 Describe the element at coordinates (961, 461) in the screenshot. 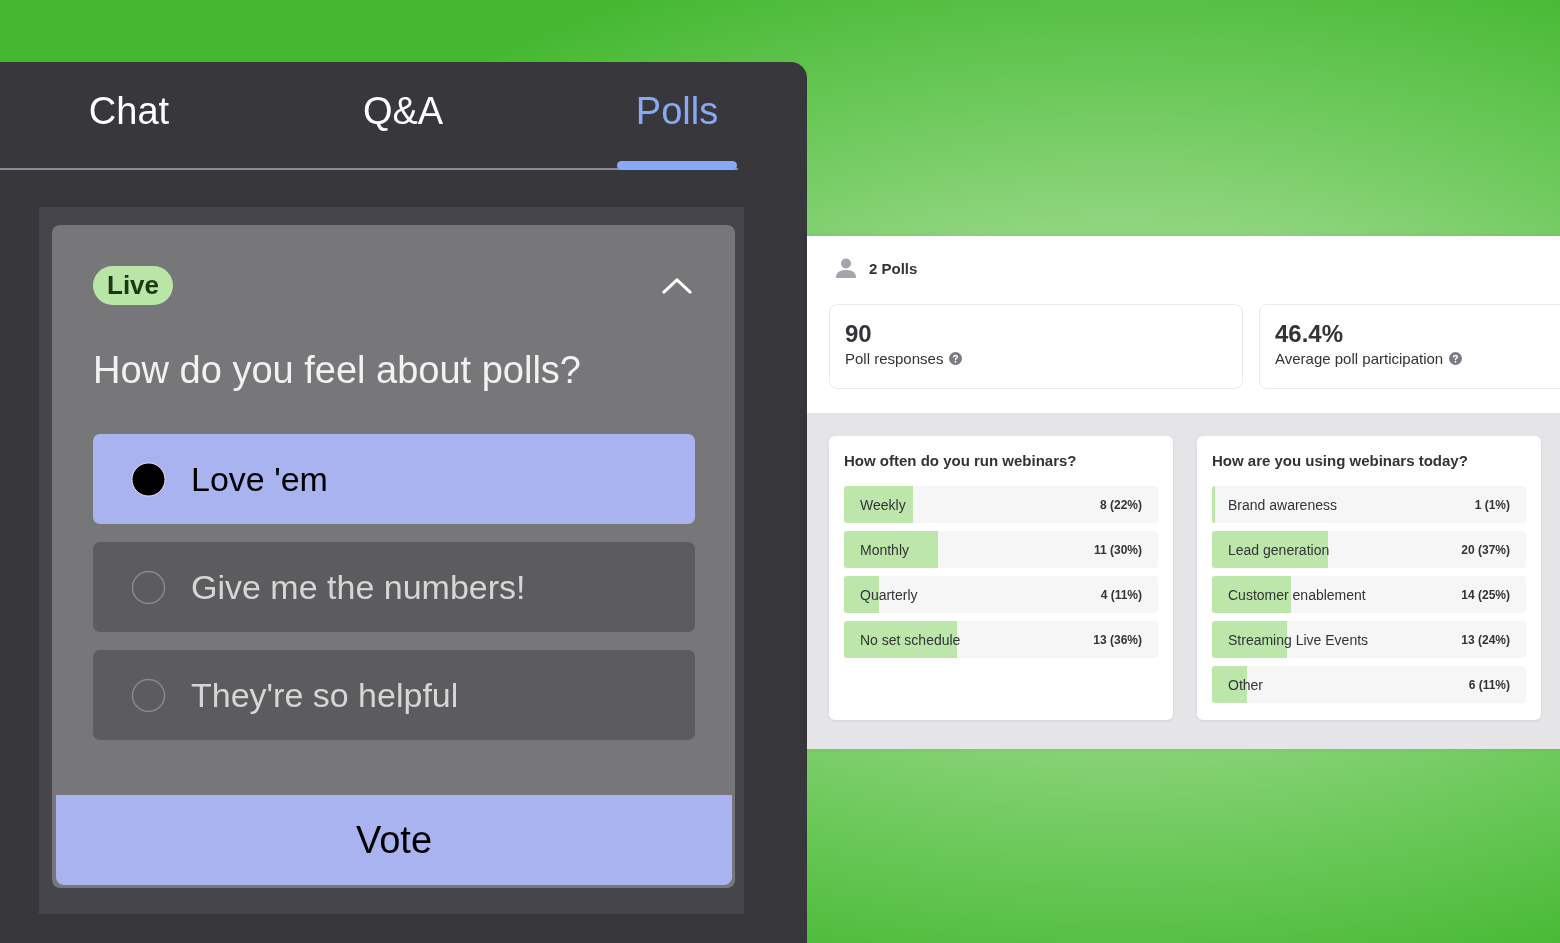

I see `results-title: How often do you run webinars?` at that location.